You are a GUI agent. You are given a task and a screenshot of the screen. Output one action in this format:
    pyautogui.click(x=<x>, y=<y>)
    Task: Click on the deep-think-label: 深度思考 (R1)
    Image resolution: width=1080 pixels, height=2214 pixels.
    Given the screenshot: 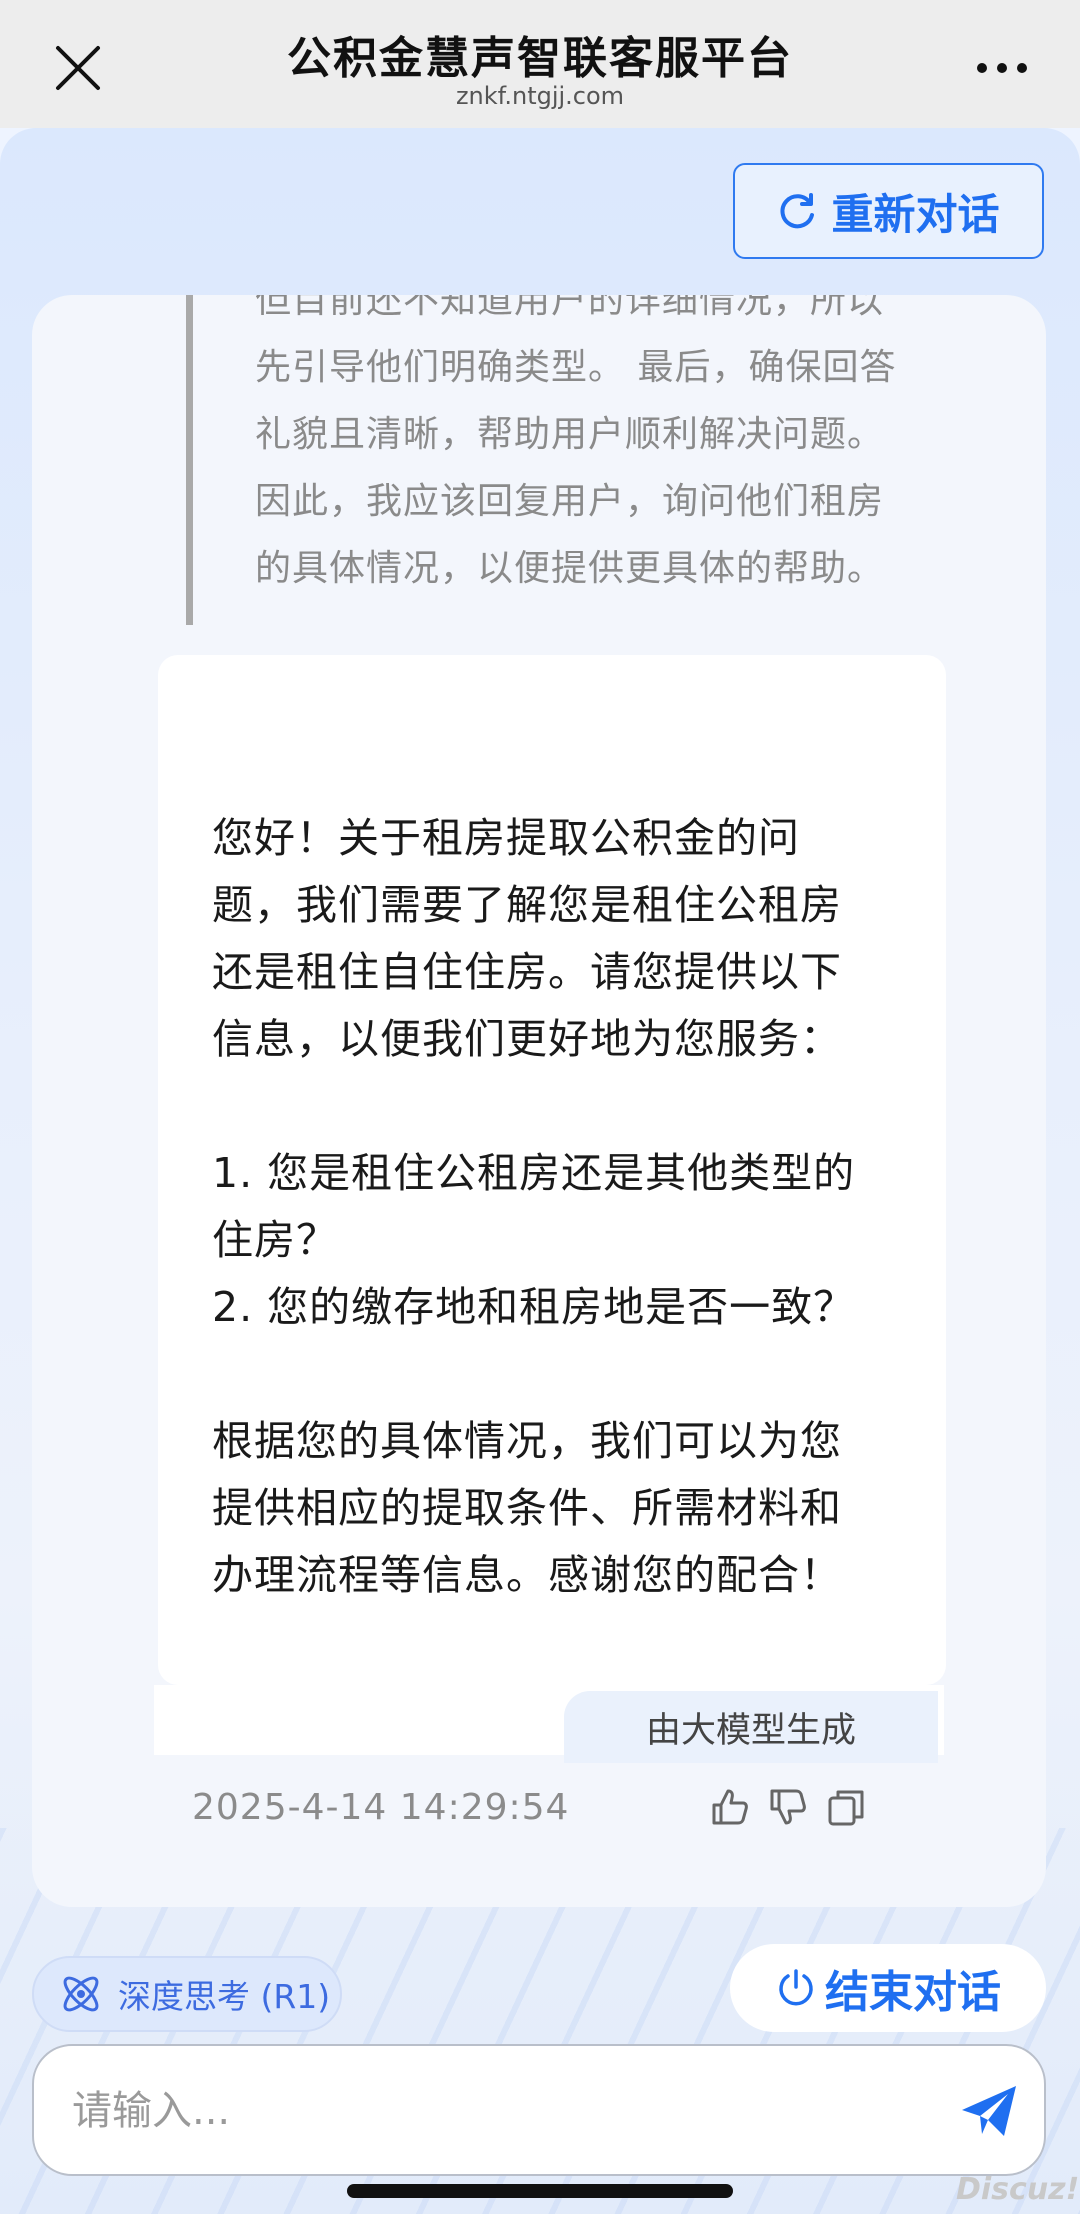 What is the action you would take?
    pyautogui.click(x=224, y=1996)
    